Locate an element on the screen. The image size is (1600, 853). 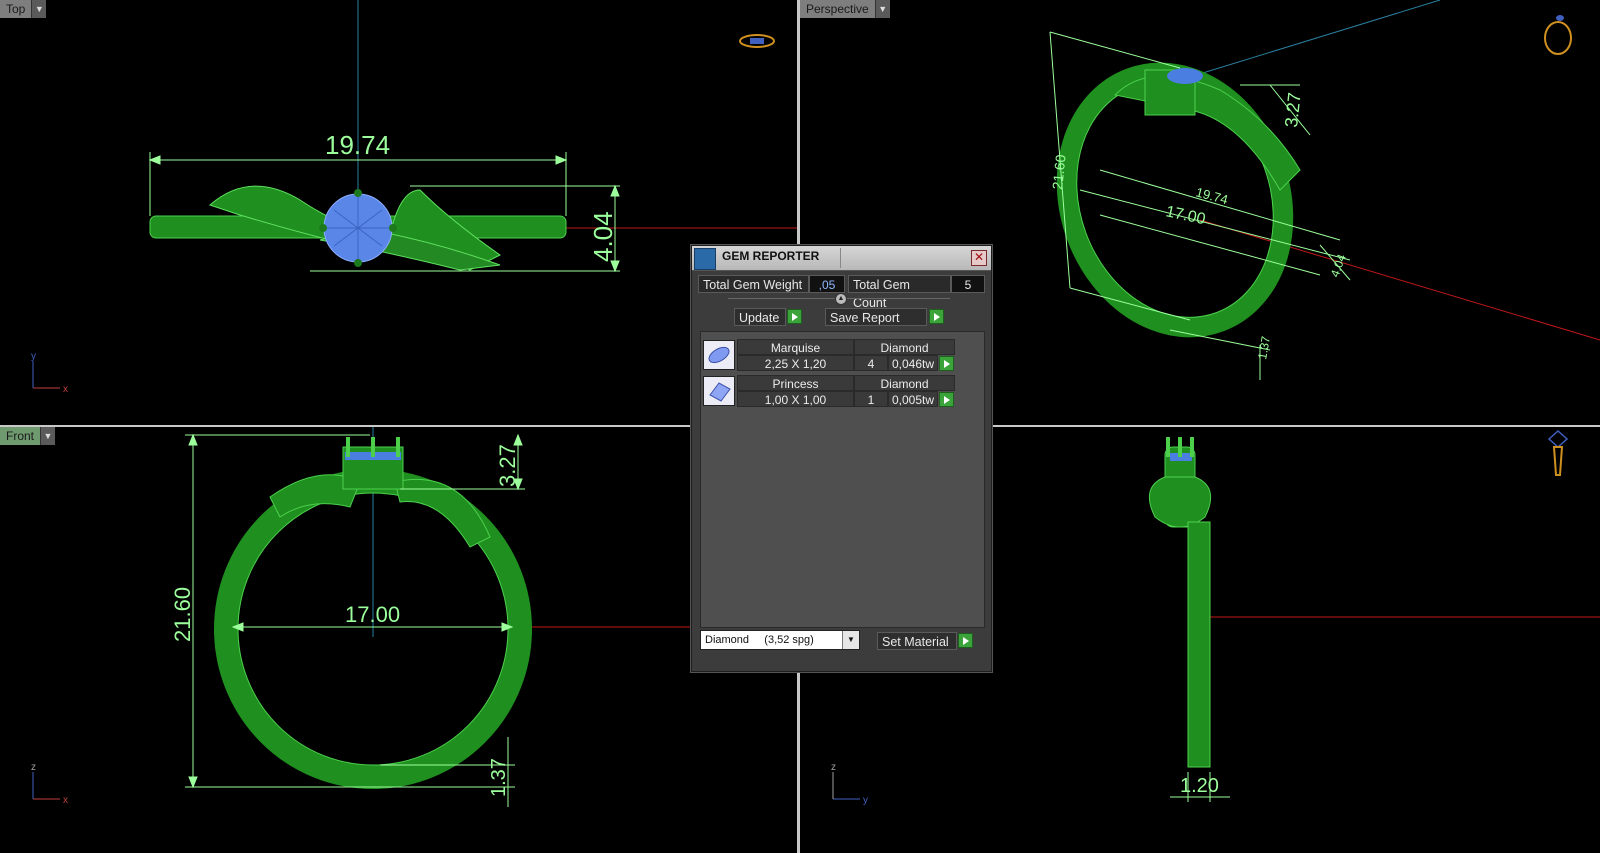
axis-indicator: y z is located at coordinates (849, 784).